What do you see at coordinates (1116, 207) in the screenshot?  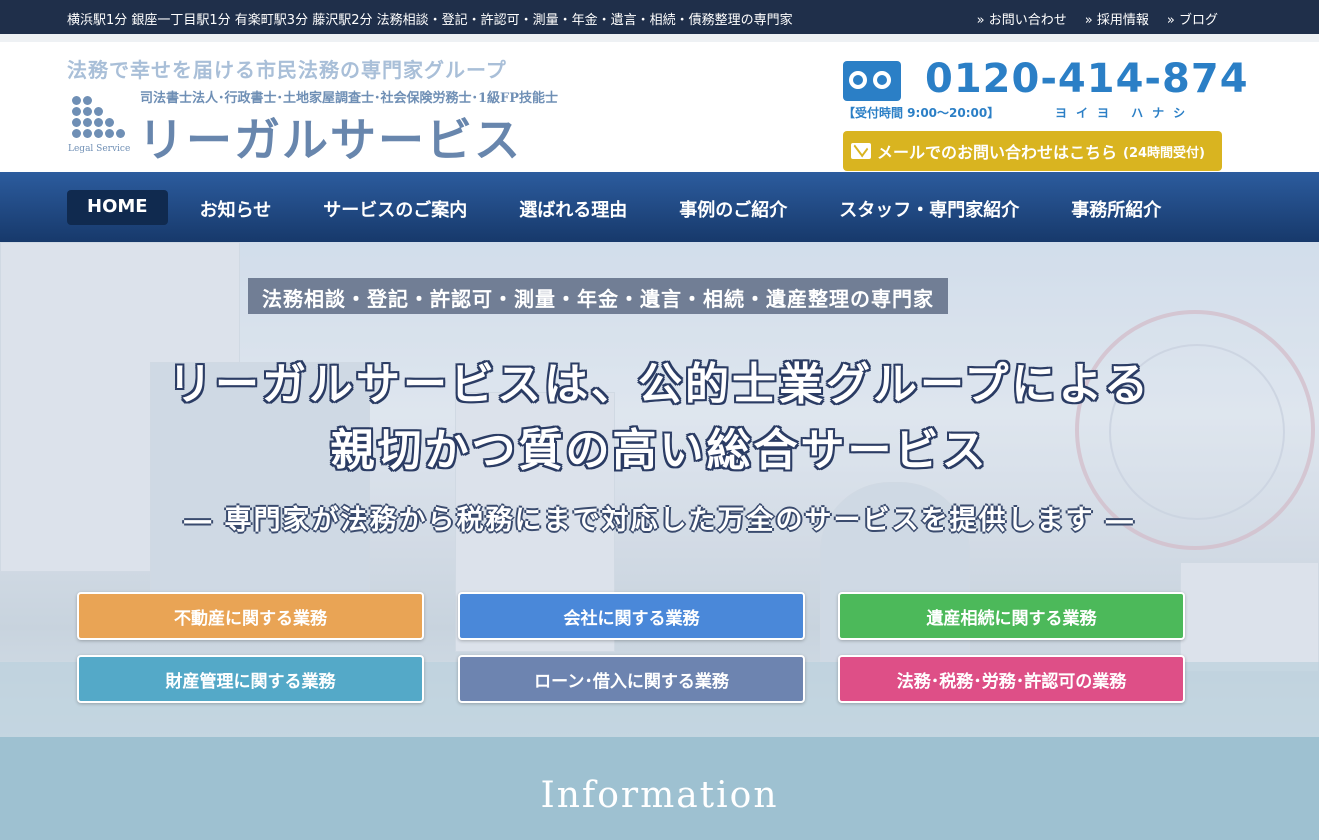 I see `nav-item-office: 事務所紹介` at bounding box center [1116, 207].